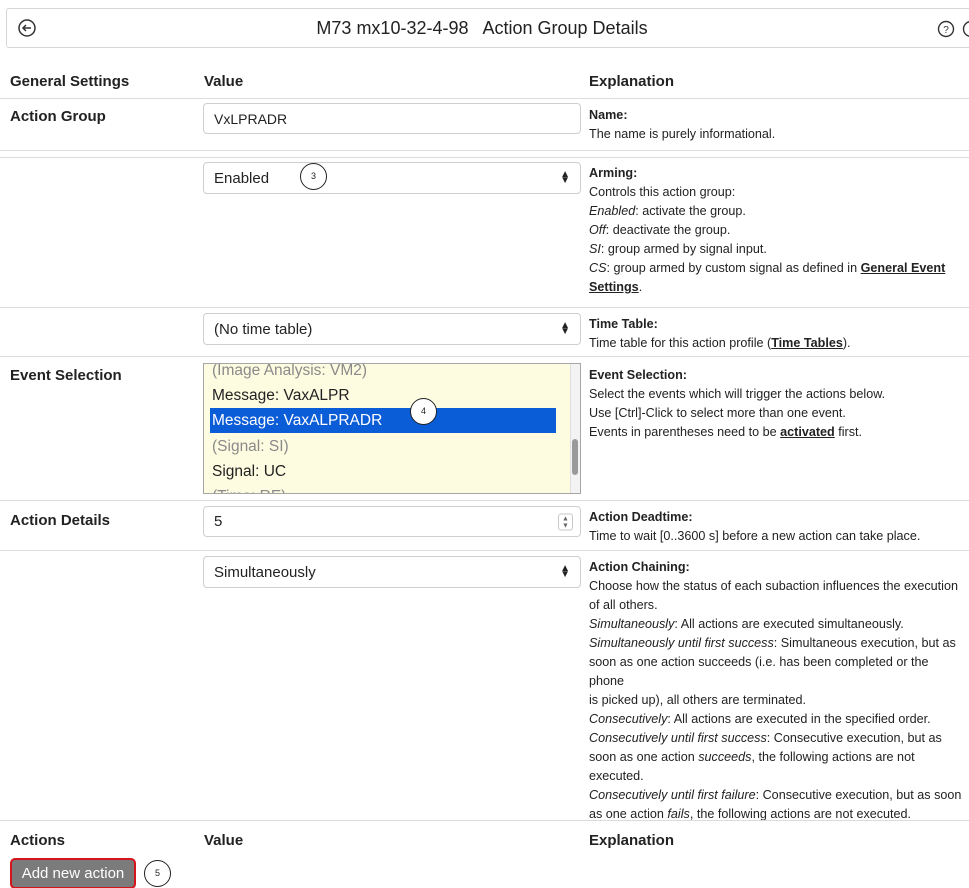  Describe the element at coordinates (250, 446) in the screenshot. I see `event-option: (Signal: SI)` at that location.